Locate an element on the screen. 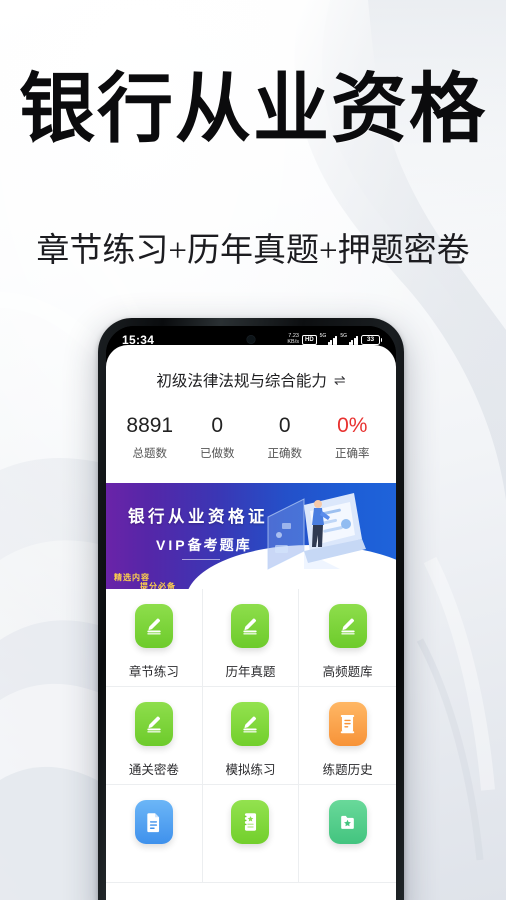  grid-item-label: 通关密卷 is located at coordinates (153, 770).